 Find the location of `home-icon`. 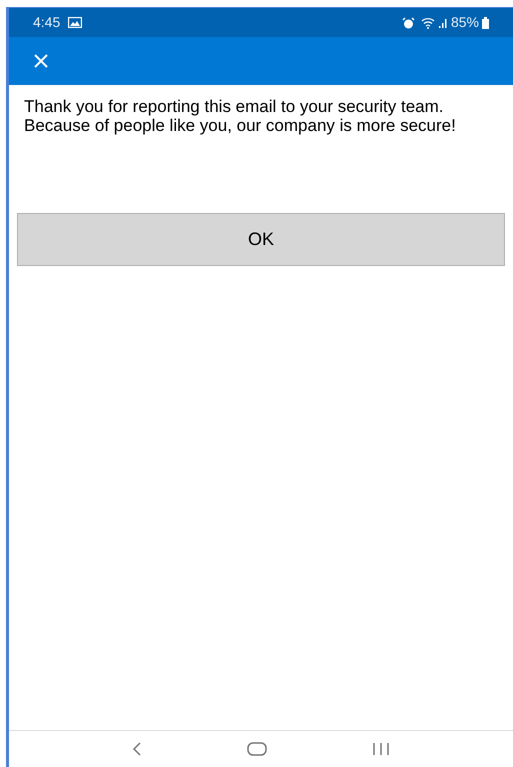

home-icon is located at coordinates (256, 749).